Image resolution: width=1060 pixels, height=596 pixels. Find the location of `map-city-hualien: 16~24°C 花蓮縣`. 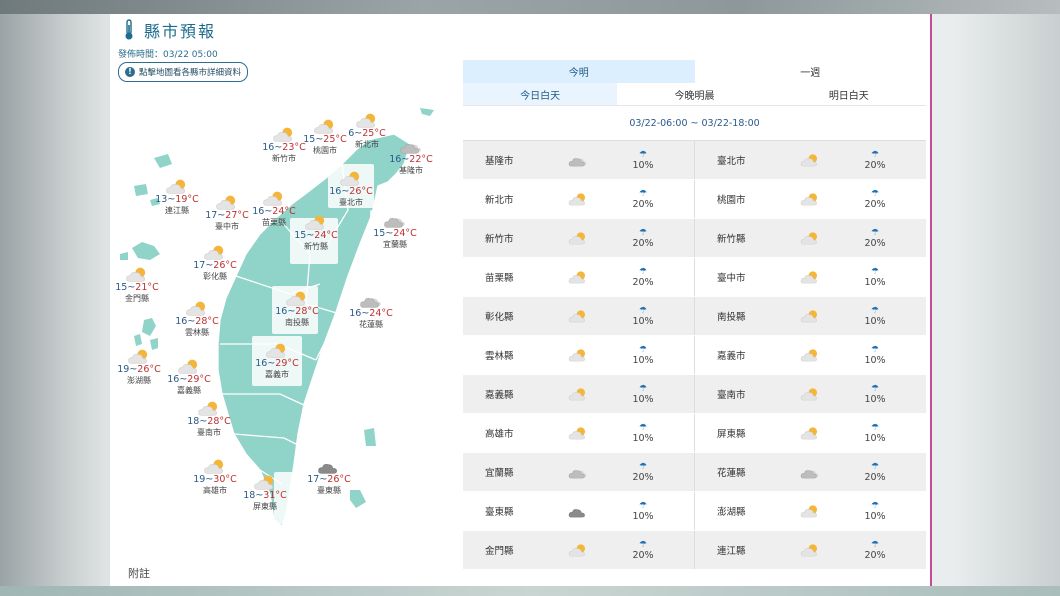

map-city-hualien: 16~24°C 花蓮縣 is located at coordinates (371, 311).